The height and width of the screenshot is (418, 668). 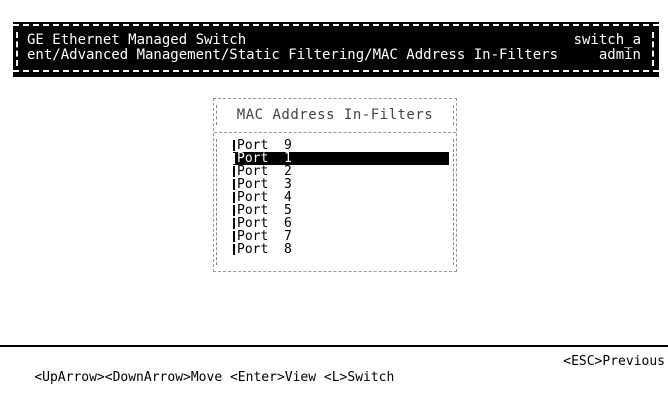 What do you see at coordinates (336, 25) in the screenshot?
I see `header-top-border` at bounding box center [336, 25].